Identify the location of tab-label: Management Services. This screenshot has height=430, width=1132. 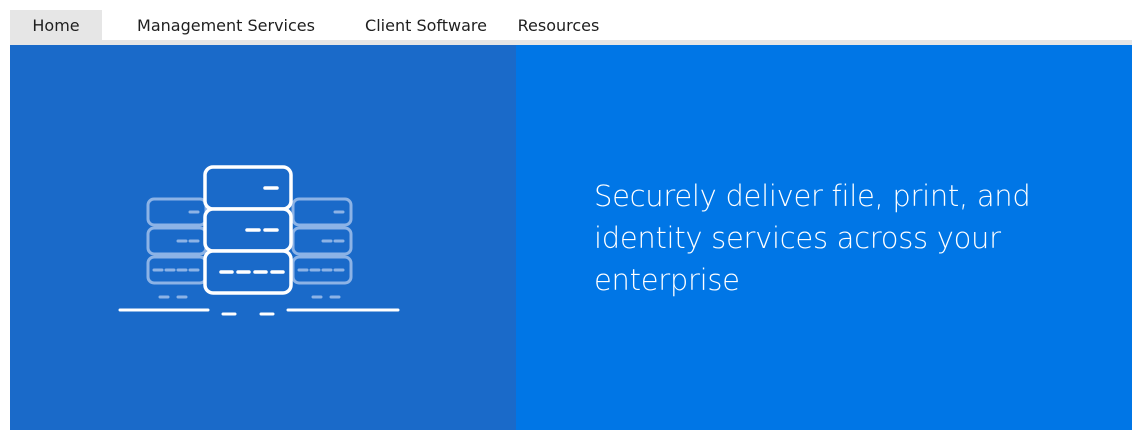
(226, 25).